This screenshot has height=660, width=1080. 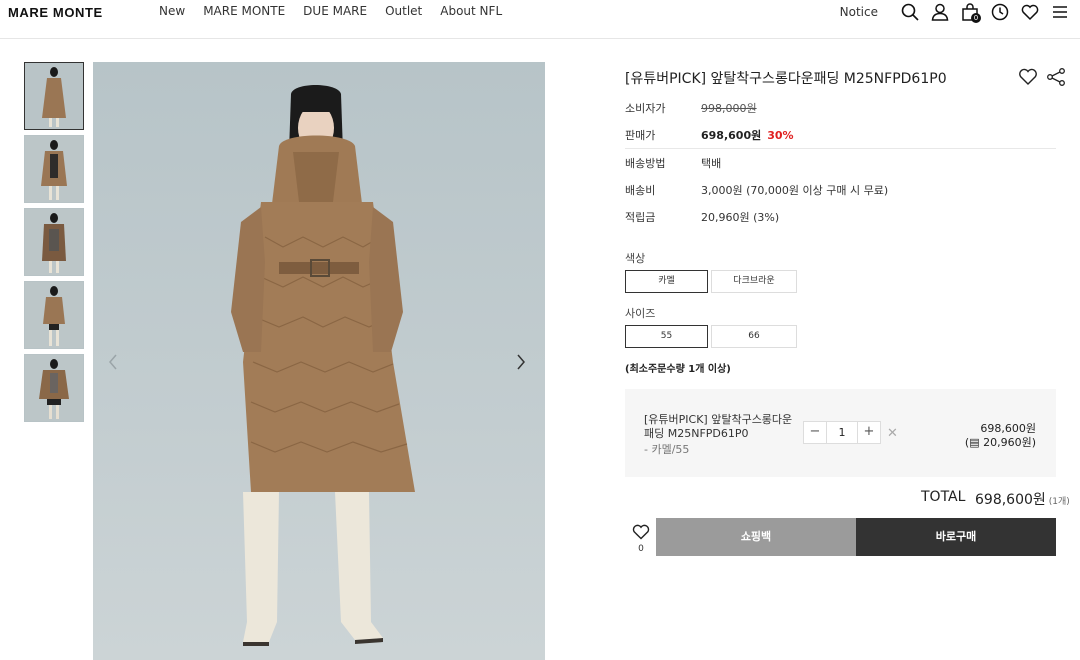 I want to click on shipping-method-value: 택배, so click(x=711, y=163).